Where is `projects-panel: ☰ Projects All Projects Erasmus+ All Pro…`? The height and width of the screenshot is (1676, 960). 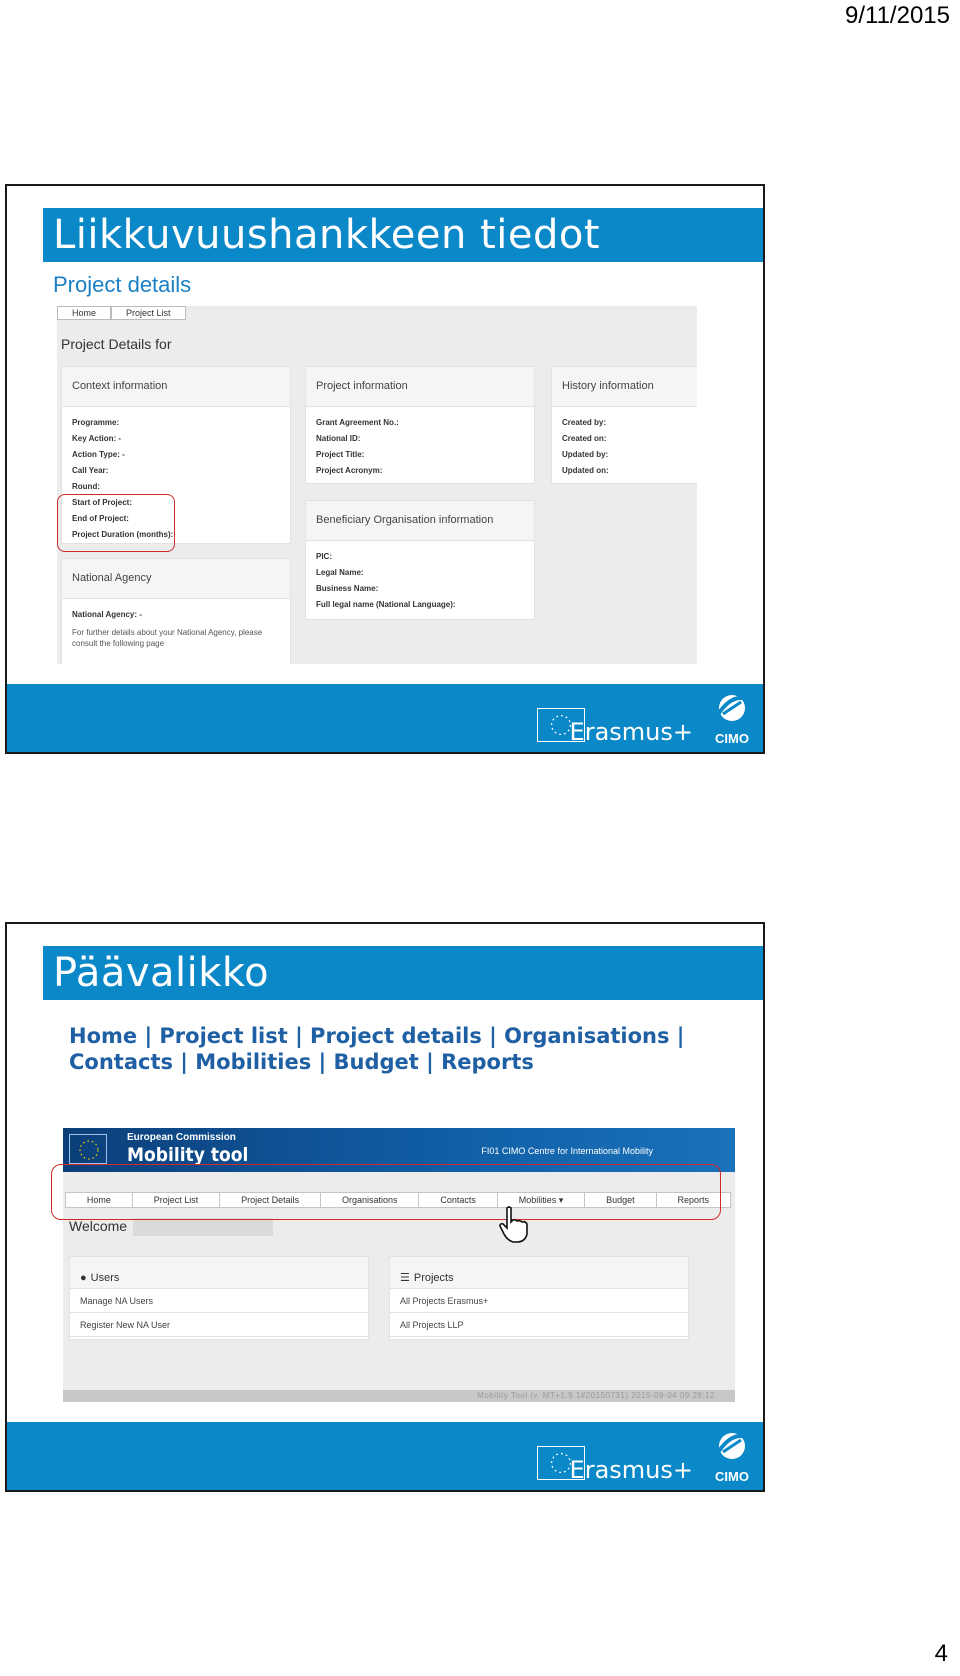 projects-panel: ☰ Projects All Projects Erasmus+ All Pro… is located at coordinates (539, 1298).